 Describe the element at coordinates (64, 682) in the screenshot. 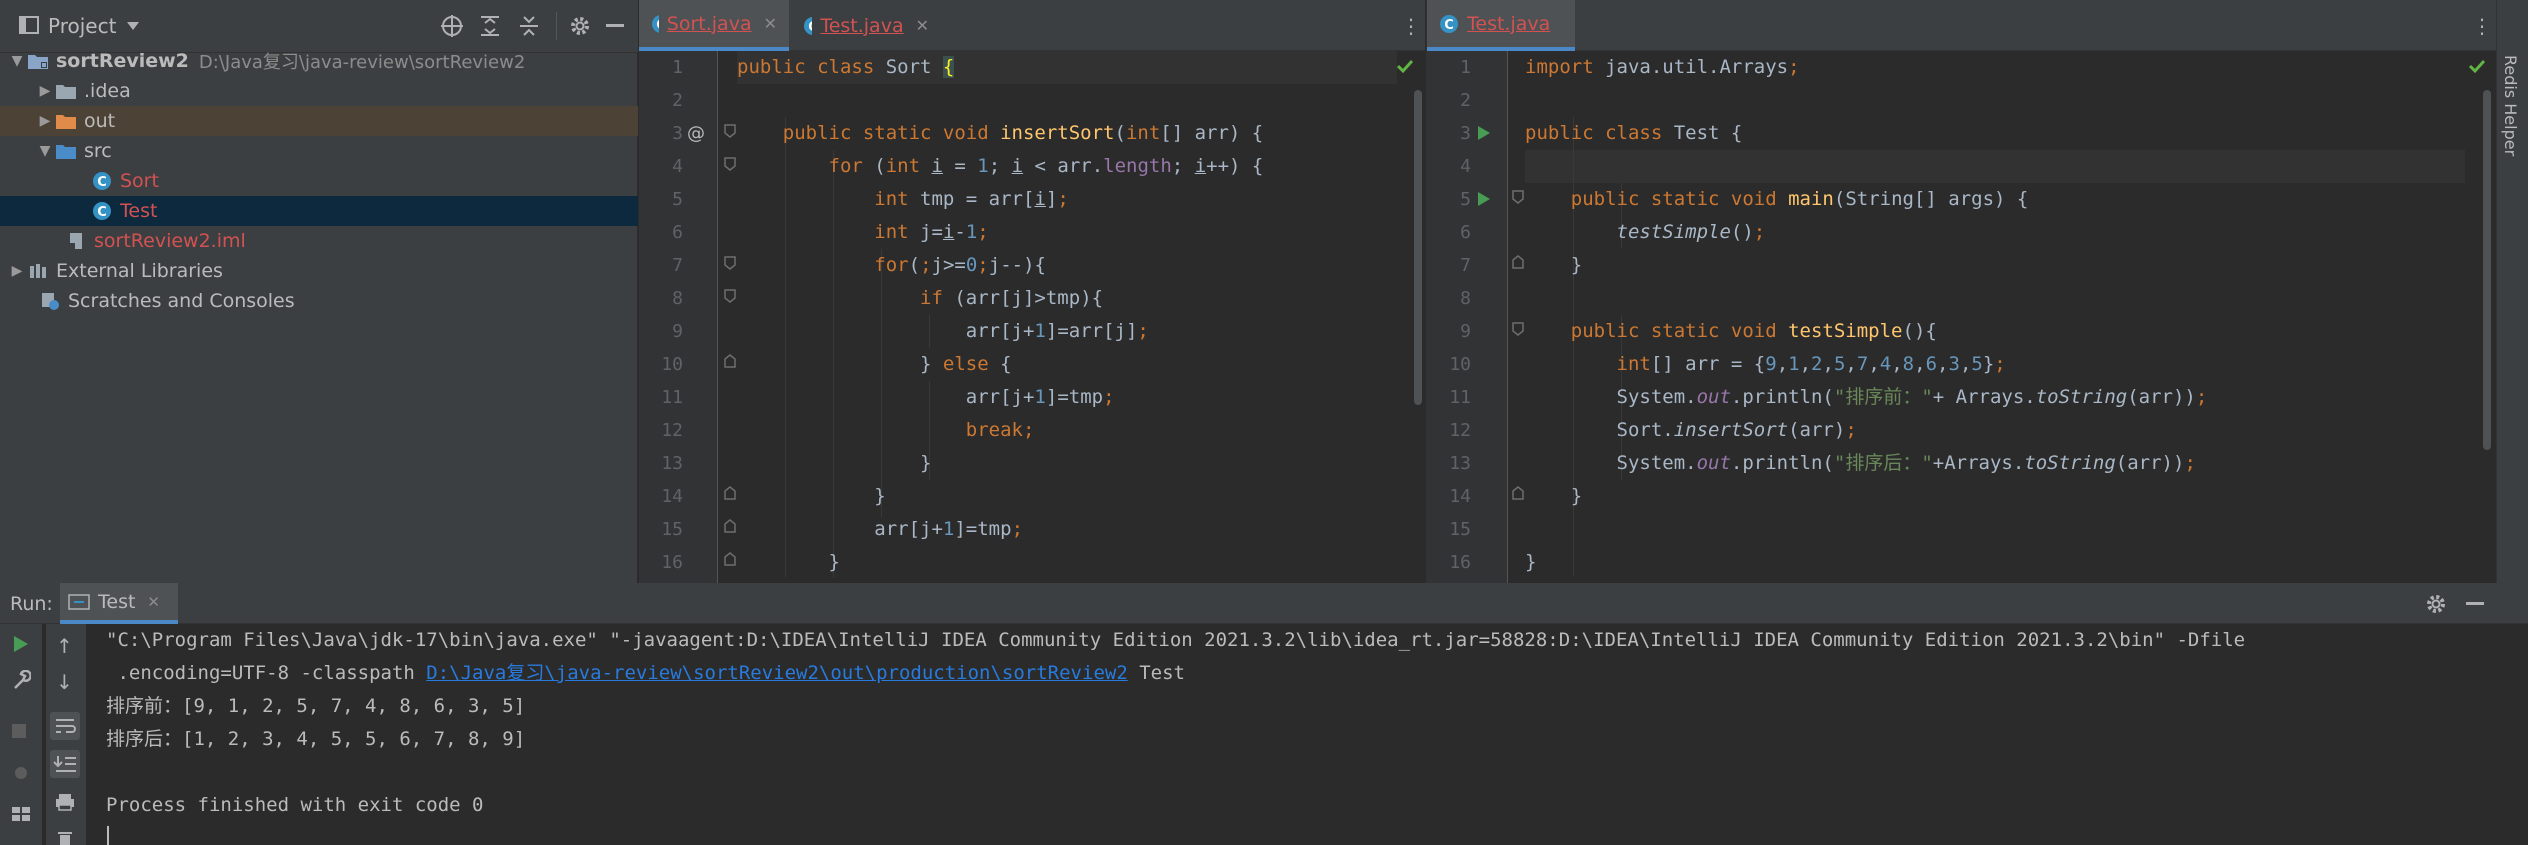

I see `arrow-down-icon: ↓` at that location.